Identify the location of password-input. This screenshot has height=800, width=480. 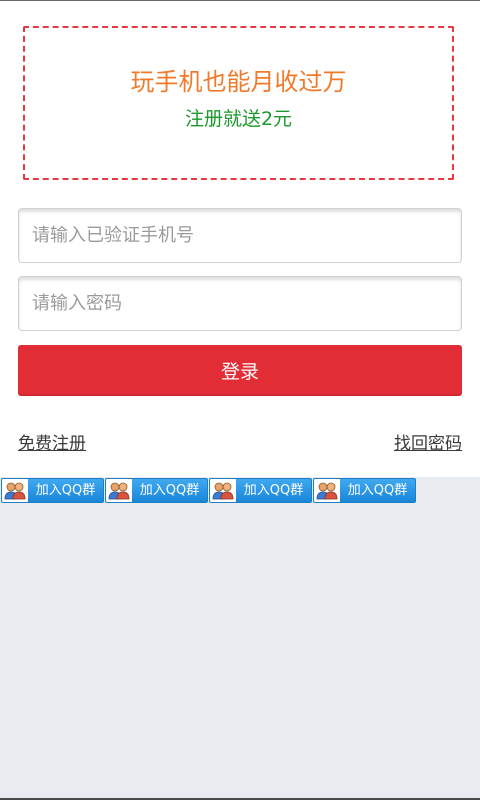
(240, 303).